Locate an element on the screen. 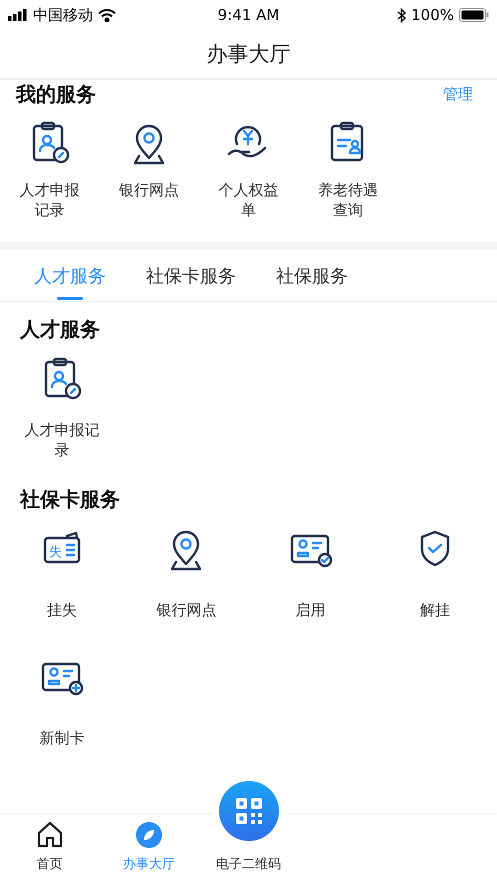  category-tab: 社保服务 is located at coordinates (312, 276).